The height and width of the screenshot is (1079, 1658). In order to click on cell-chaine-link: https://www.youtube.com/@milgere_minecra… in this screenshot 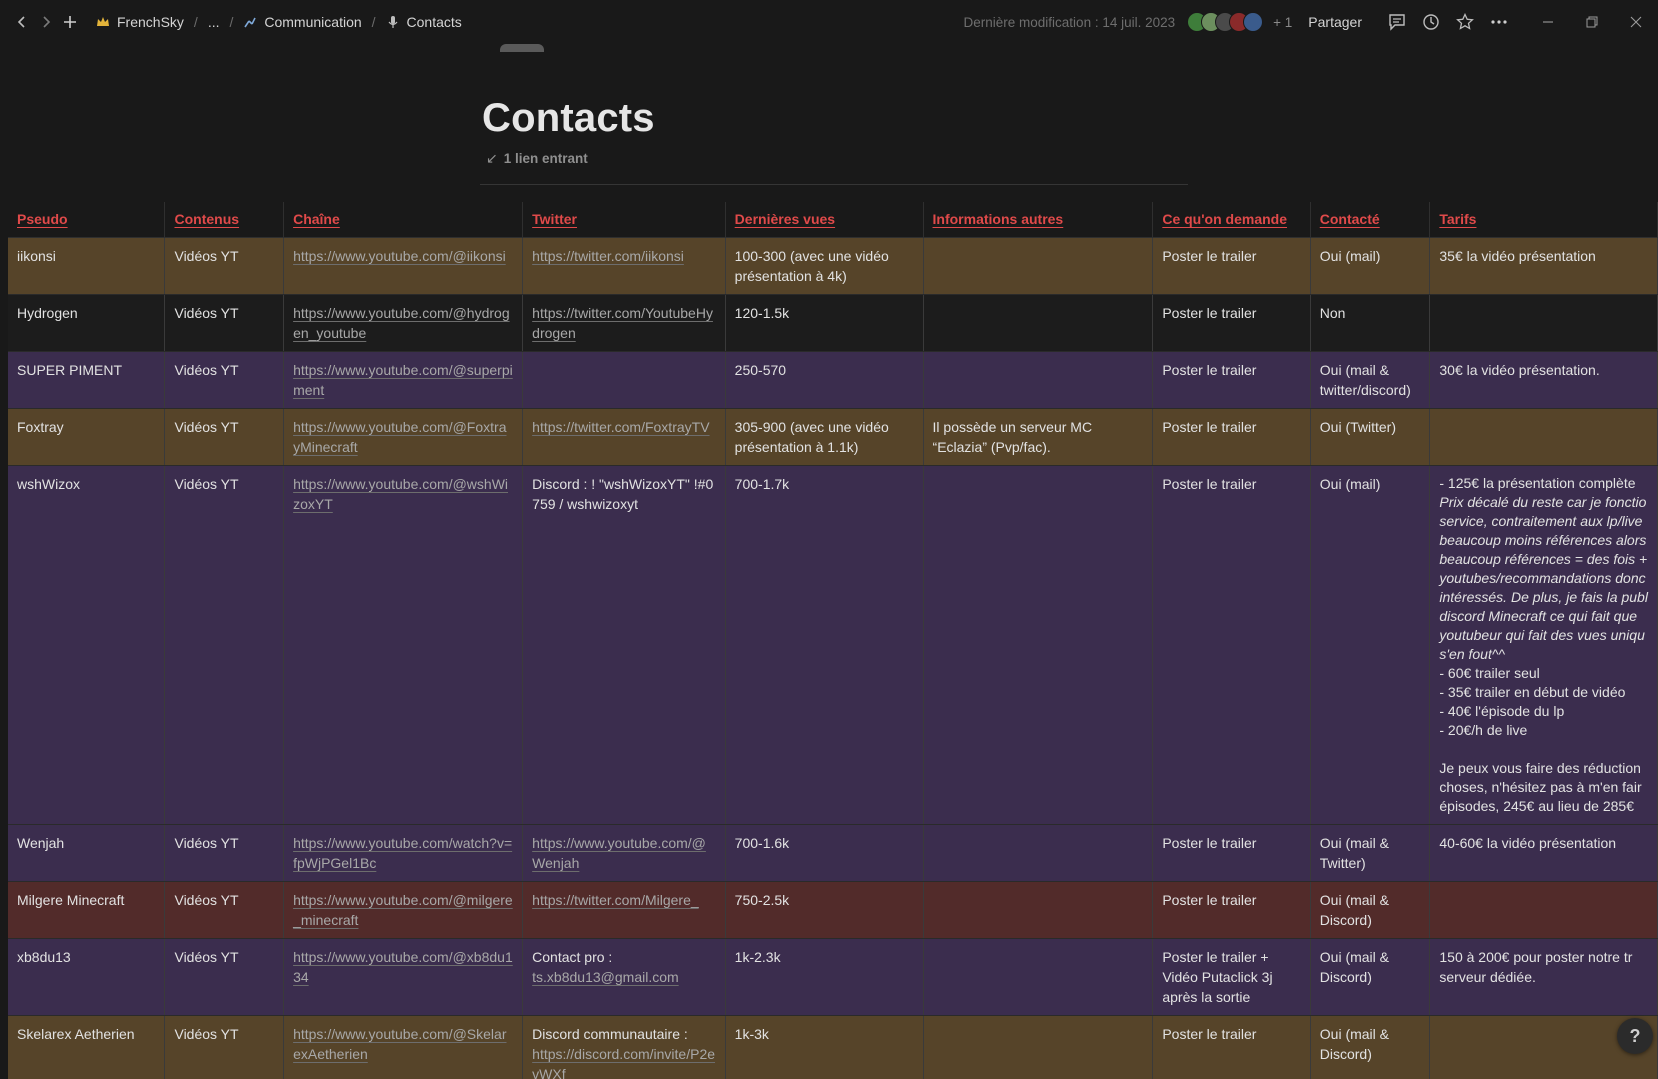, I will do `click(403, 910)`.